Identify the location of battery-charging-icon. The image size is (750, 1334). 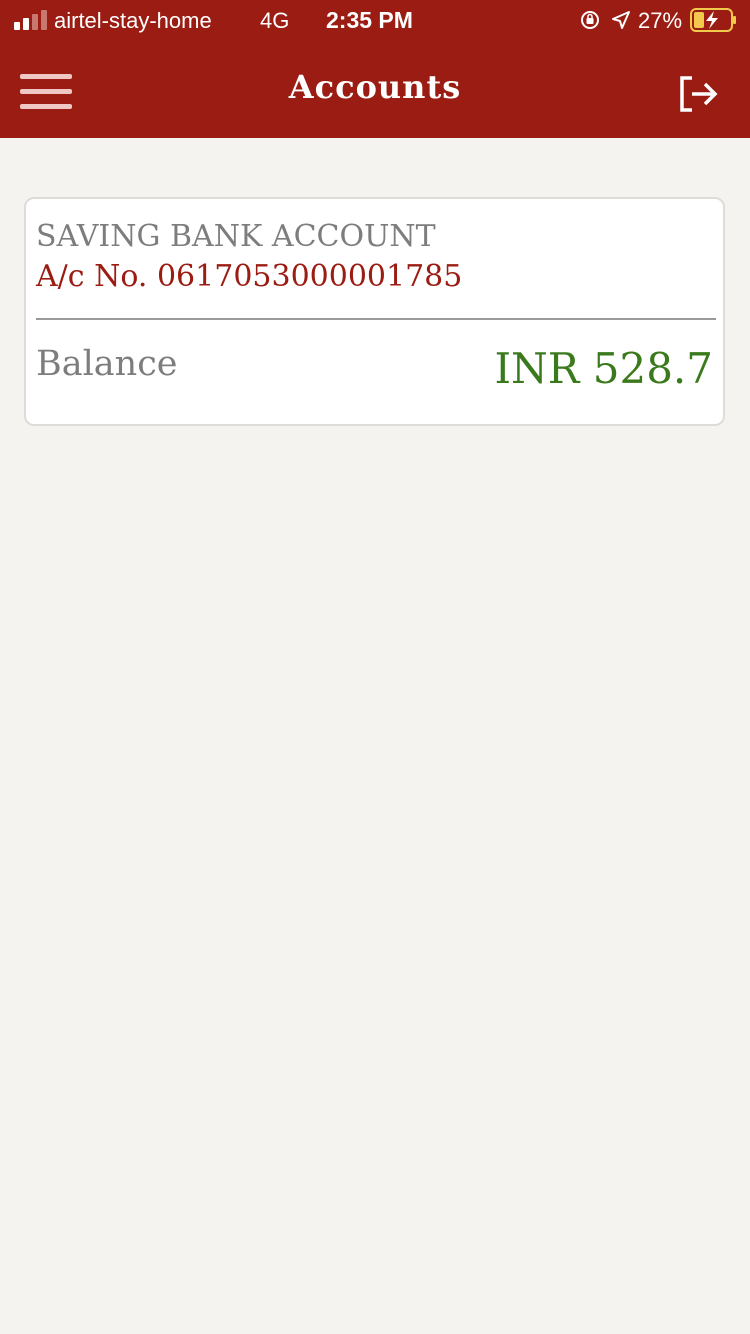
(713, 20).